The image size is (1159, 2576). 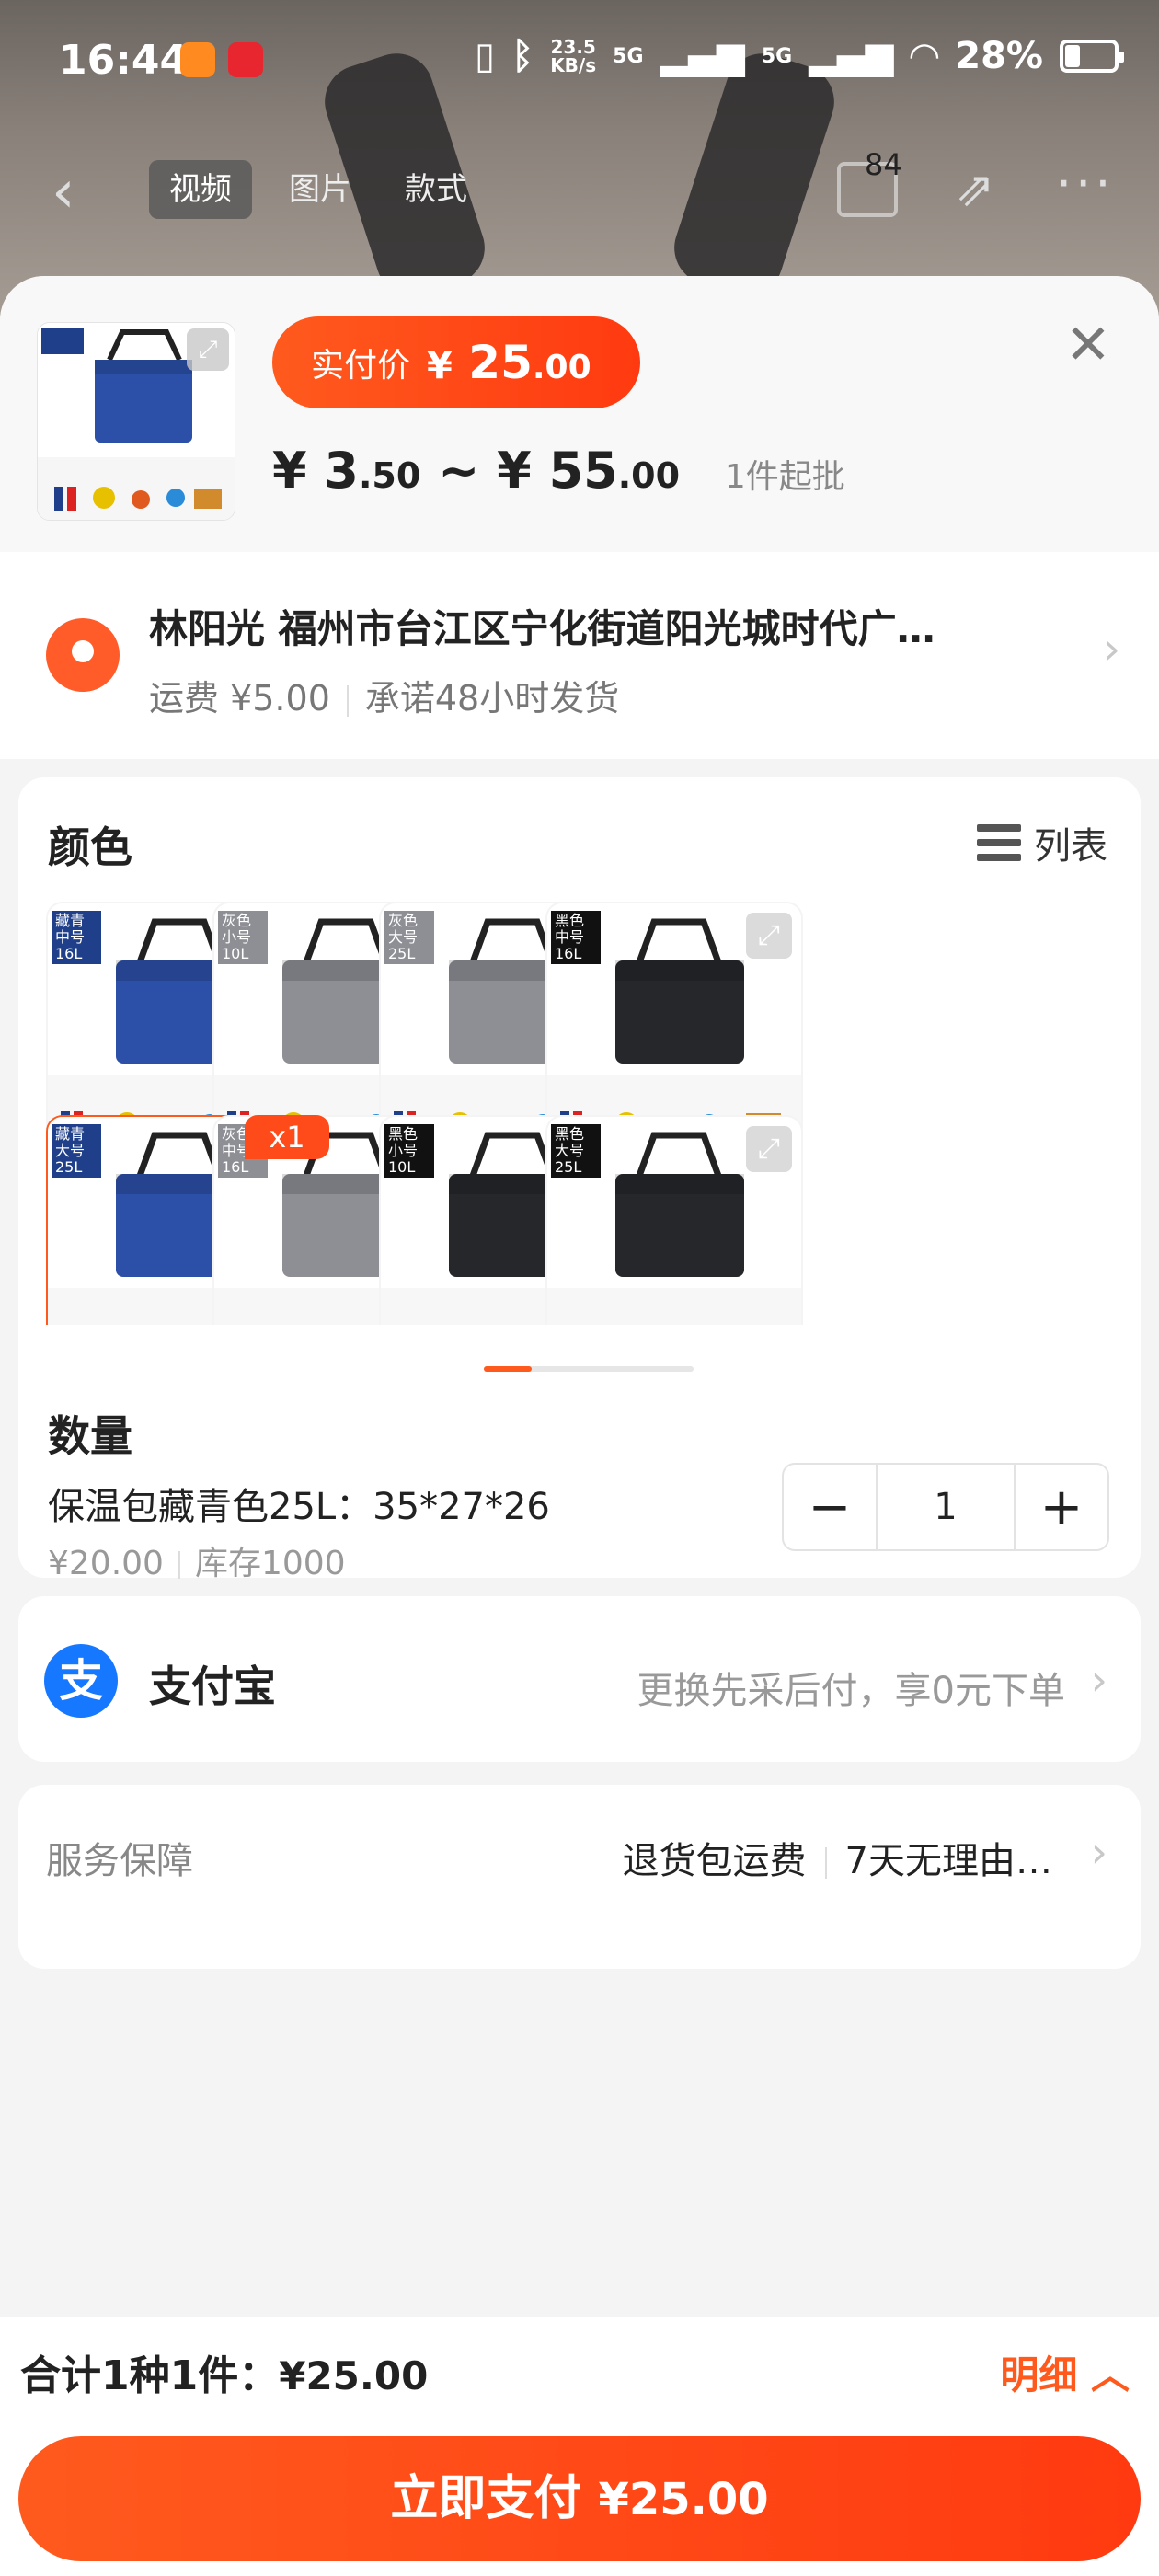 What do you see at coordinates (1085, 184) in the screenshot?
I see `more-icon: ···` at bounding box center [1085, 184].